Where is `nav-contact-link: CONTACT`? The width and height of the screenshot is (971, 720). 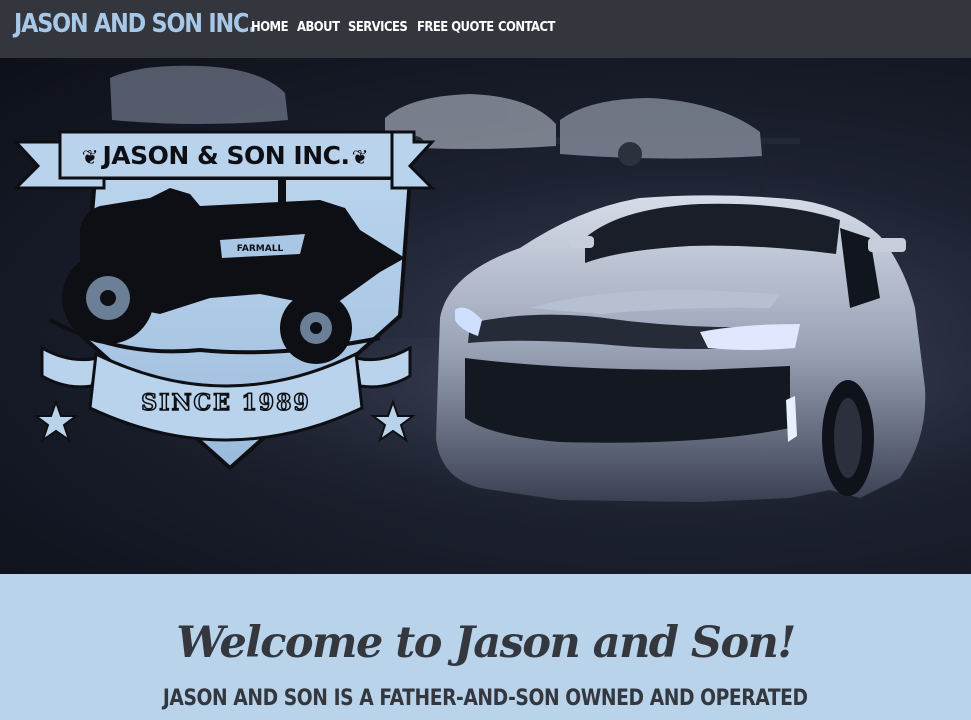
nav-contact-link: CONTACT is located at coordinates (526, 27).